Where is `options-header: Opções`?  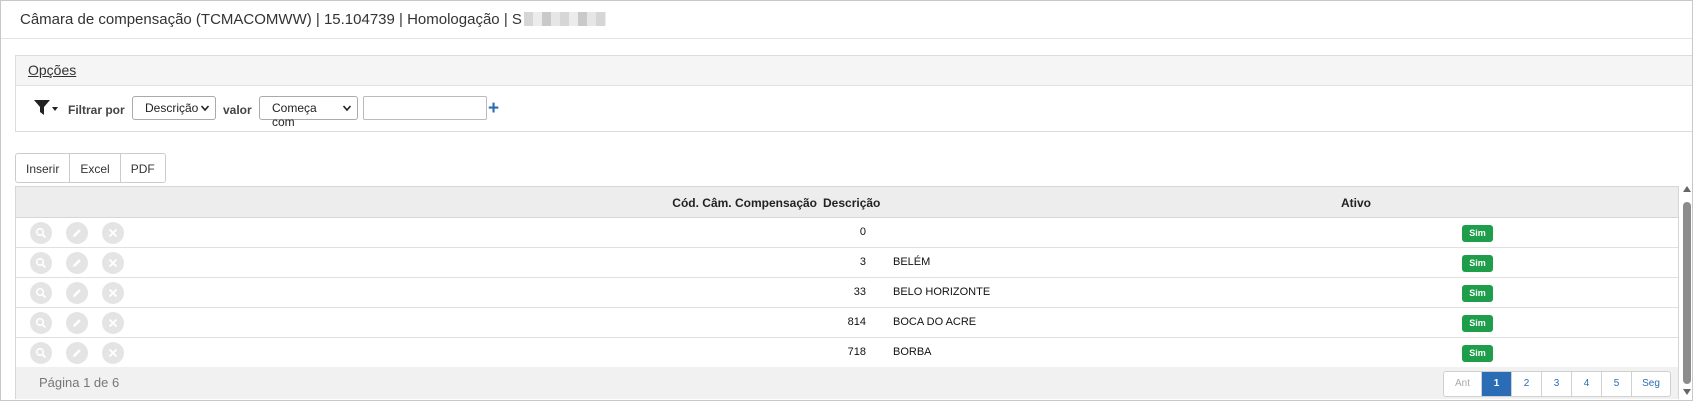
options-header: Opções is located at coordinates (854, 71).